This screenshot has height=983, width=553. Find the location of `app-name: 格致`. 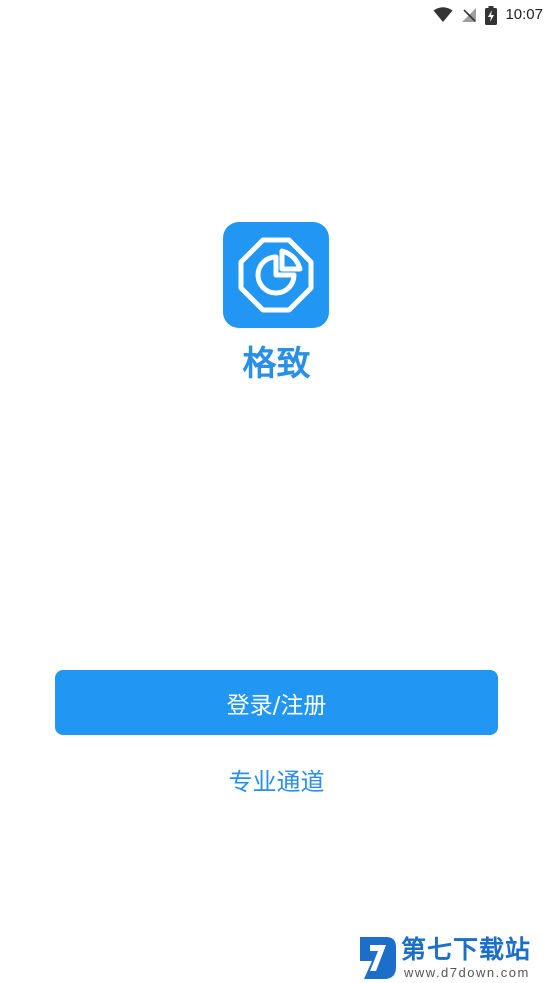

app-name: 格致 is located at coordinates (276, 364).